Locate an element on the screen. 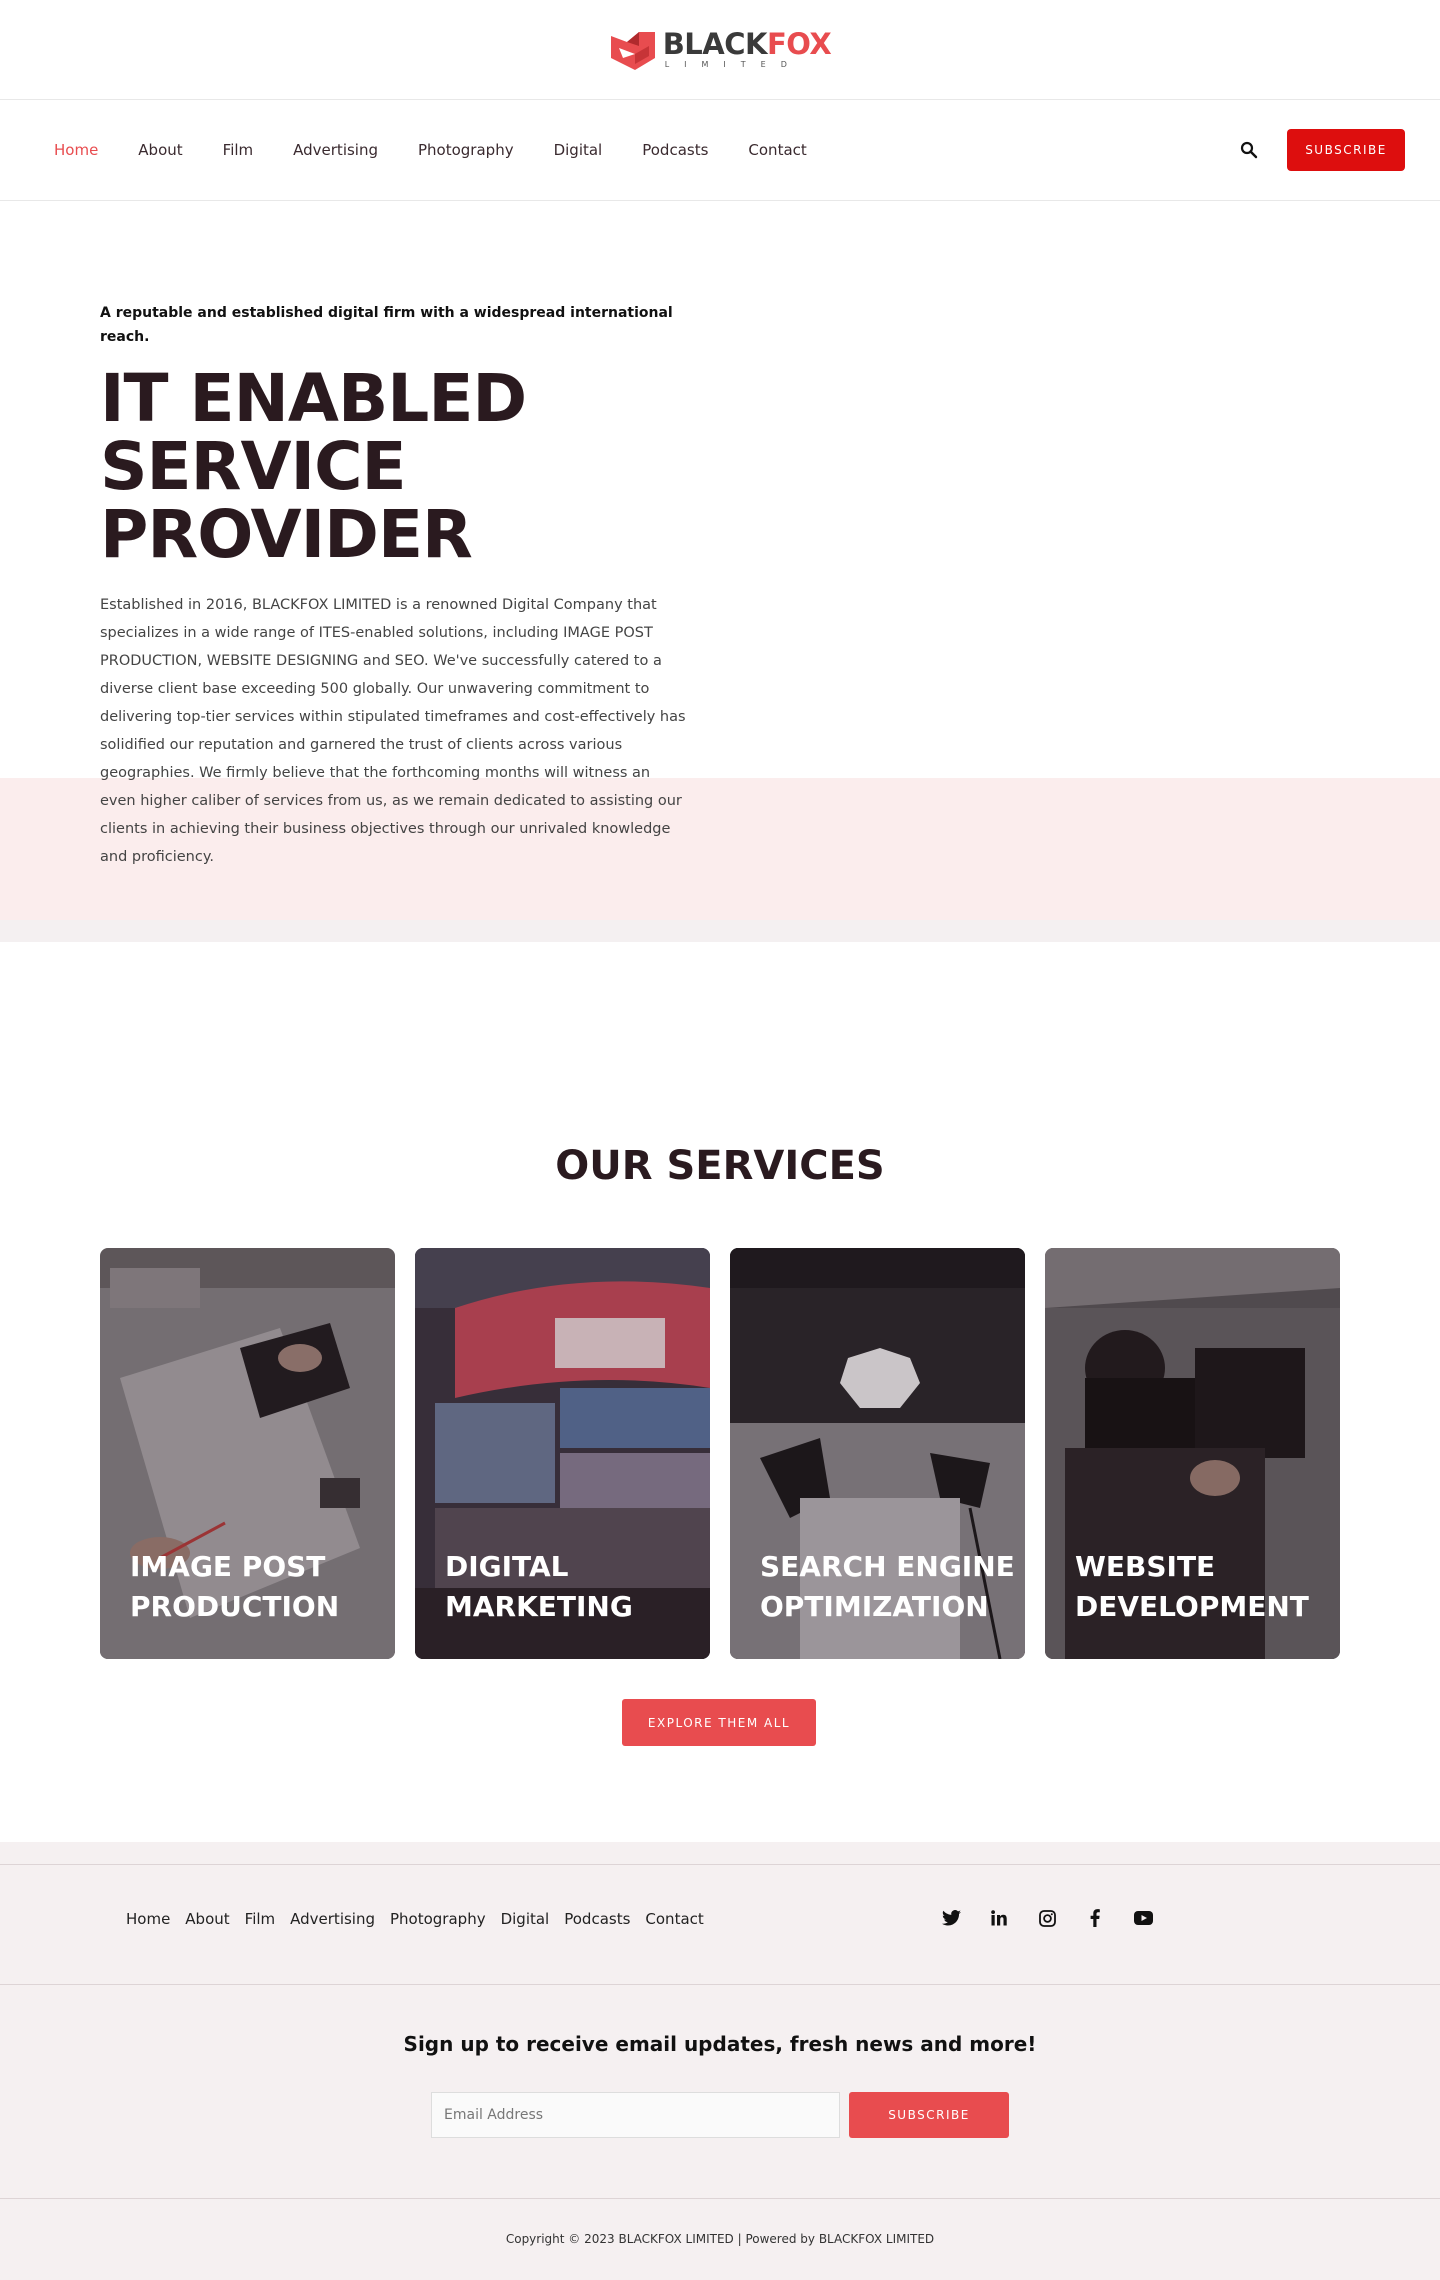 Image resolution: width=1440 pixels, height=2280 pixels. email-field is located at coordinates (635, 2115).